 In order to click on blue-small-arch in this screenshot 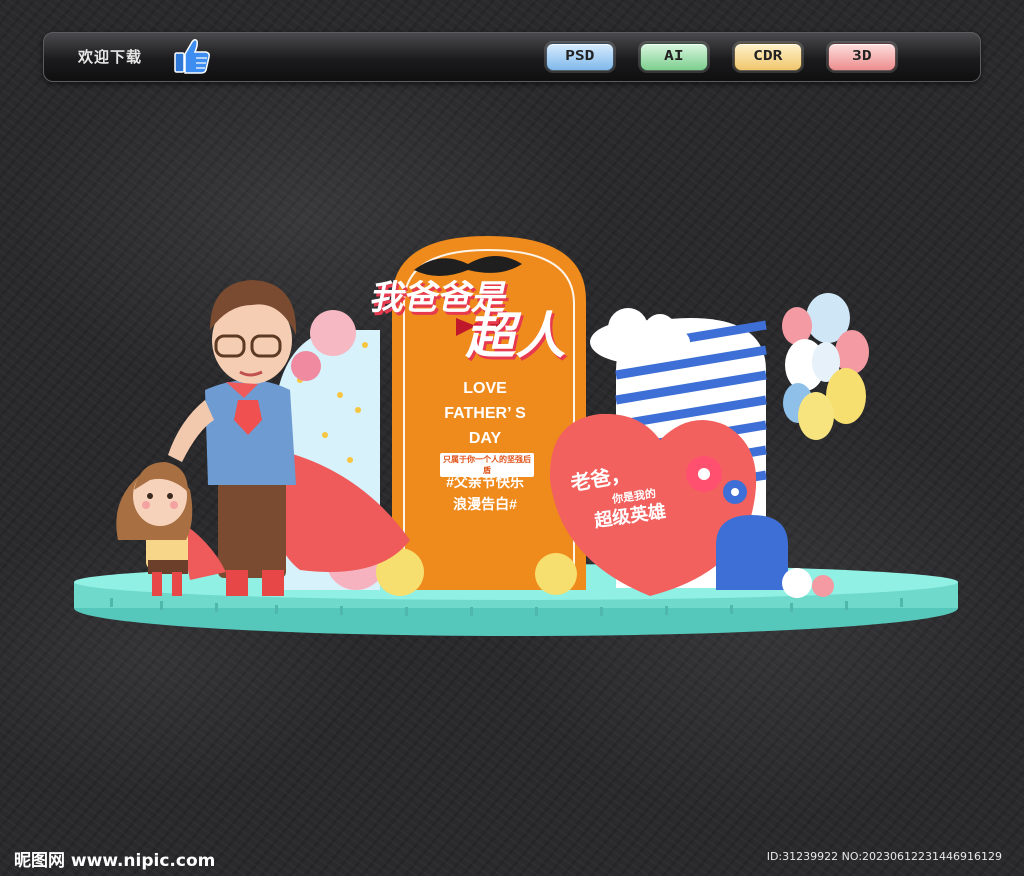, I will do `click(752, 552)`.